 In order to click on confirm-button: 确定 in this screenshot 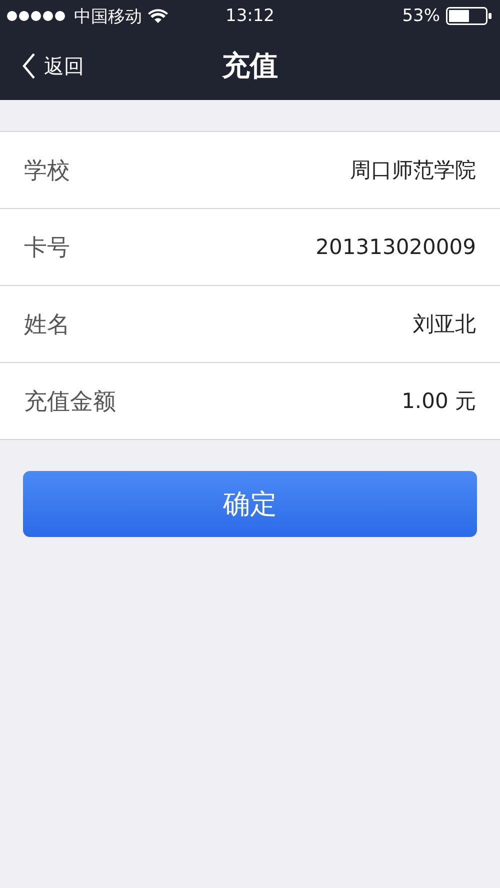, I will do `click(250, 504)`.